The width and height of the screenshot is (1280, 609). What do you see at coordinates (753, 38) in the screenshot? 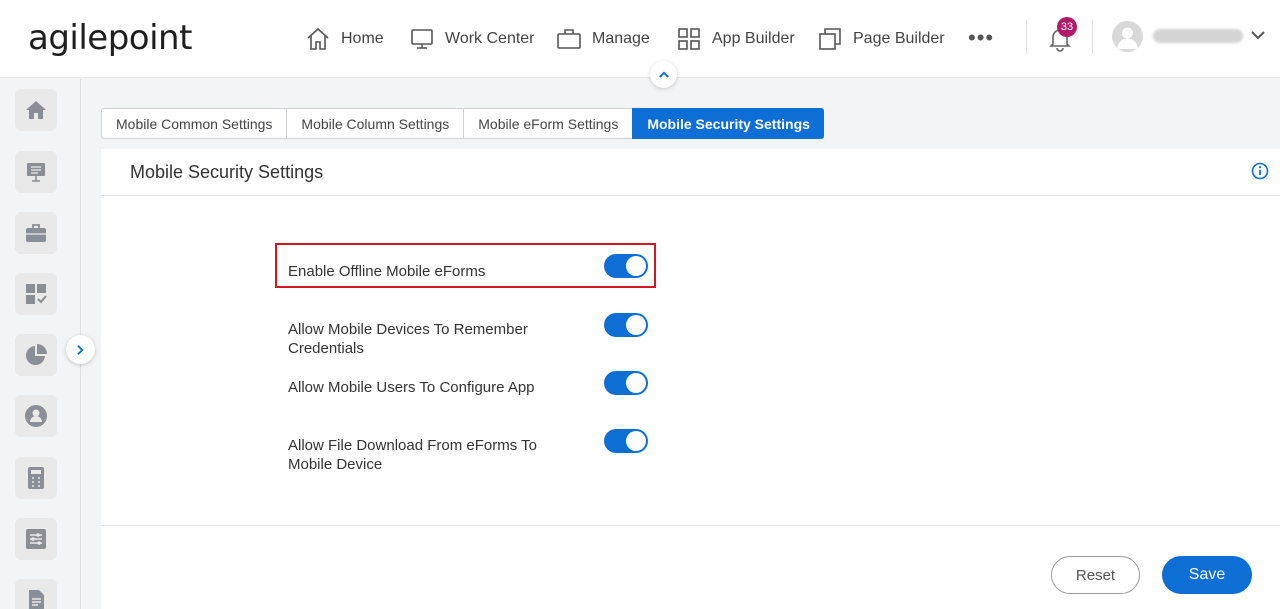
I see `nav-app-builder-label: App Builder` at bounding box center [753, 38].